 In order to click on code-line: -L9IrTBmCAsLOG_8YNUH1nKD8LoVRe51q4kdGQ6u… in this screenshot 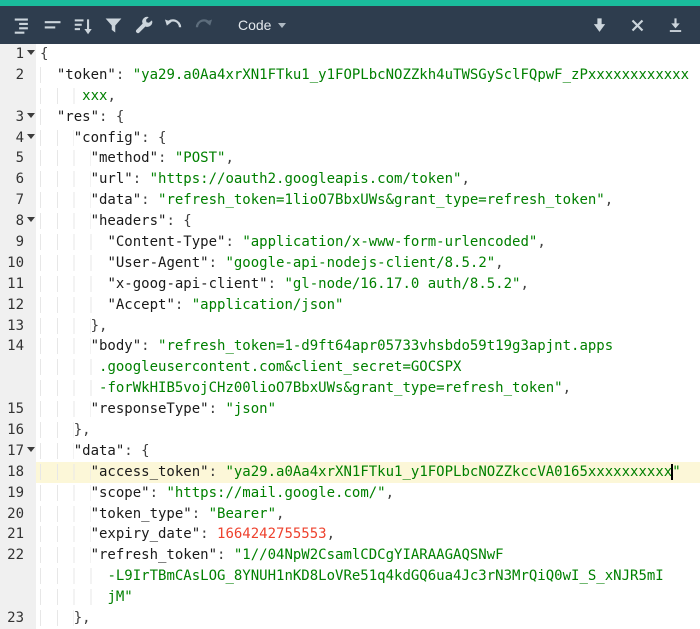, I will do `click(350, 577)`.